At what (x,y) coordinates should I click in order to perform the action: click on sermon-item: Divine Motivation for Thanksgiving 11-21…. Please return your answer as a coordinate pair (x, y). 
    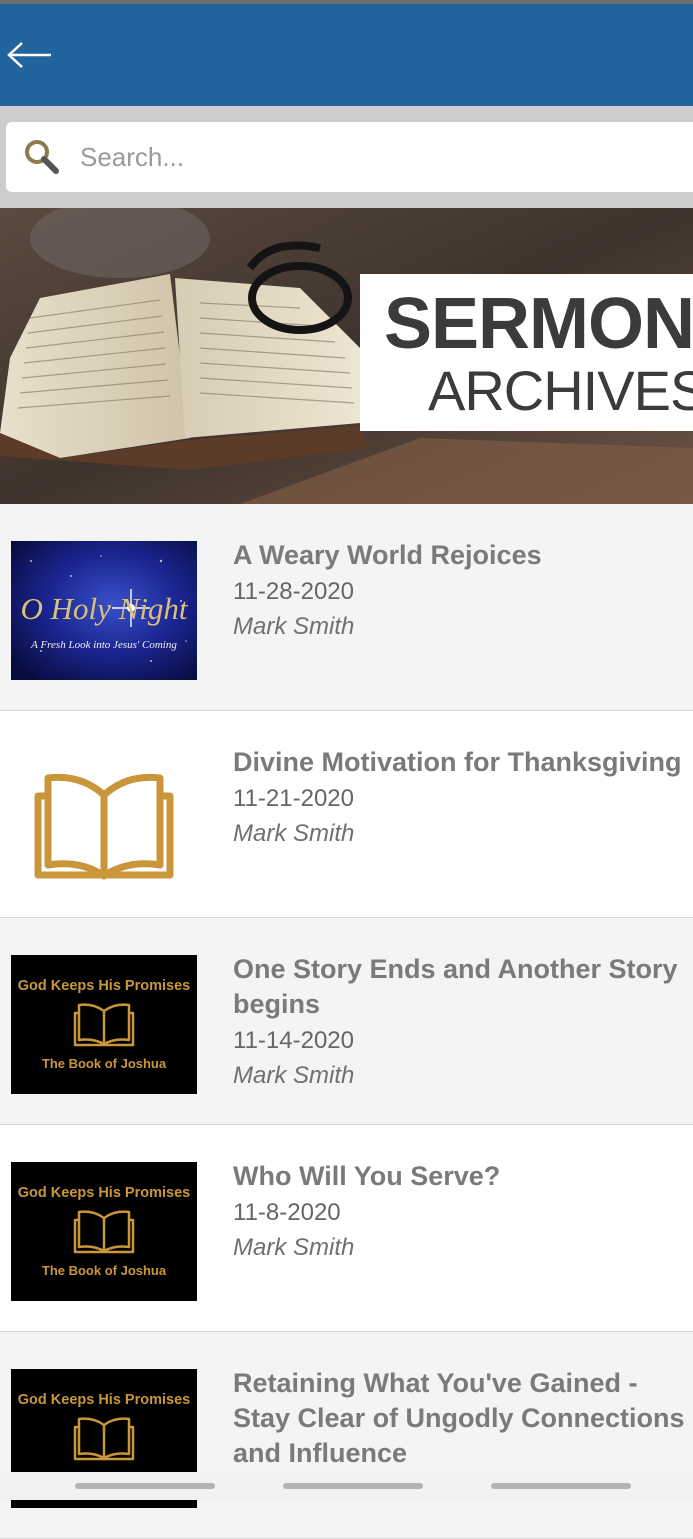
    Looking at the image, I should click on (346, 814).